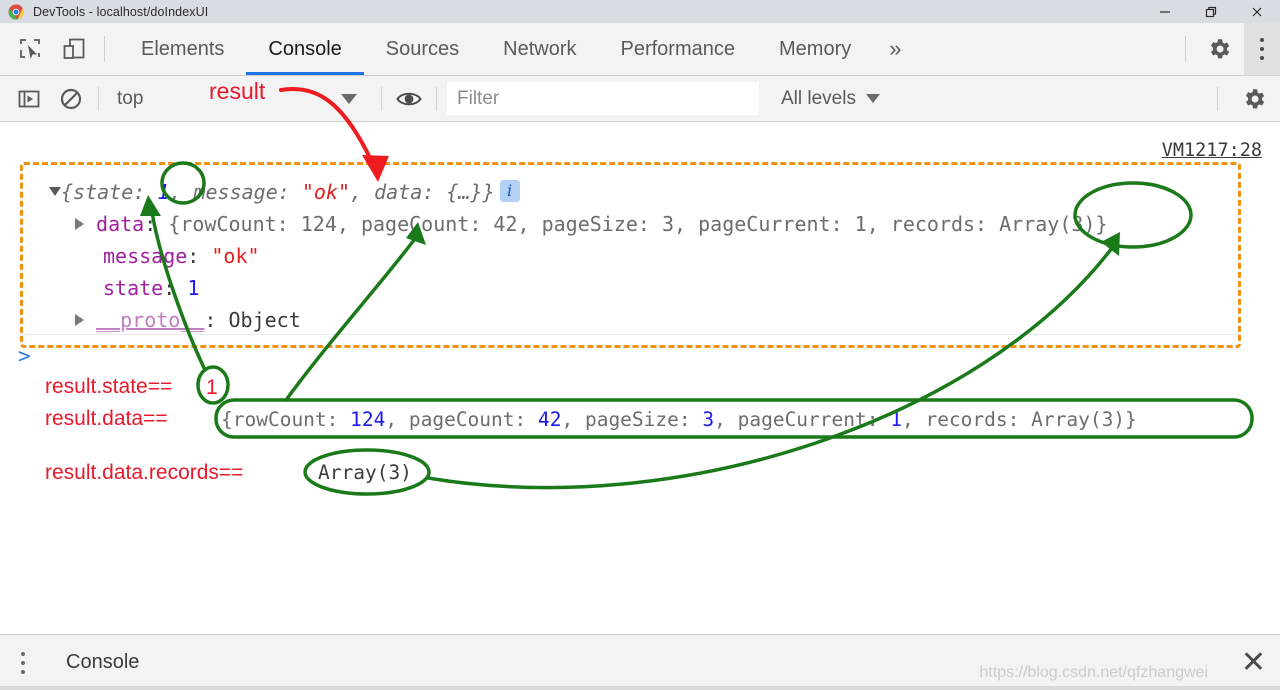 The image size is (1280, 690). Describe the element at coordinates (464, 192) in the screenshot. I see `summary-data-value: {…}` at that location.